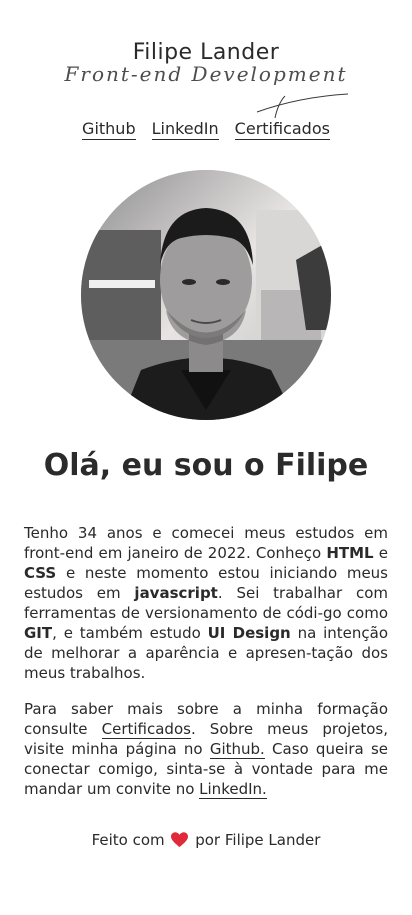 The width and height of the screenshot is (412, 915). I want to click on inline-link-github: Github., so click(237, 749).